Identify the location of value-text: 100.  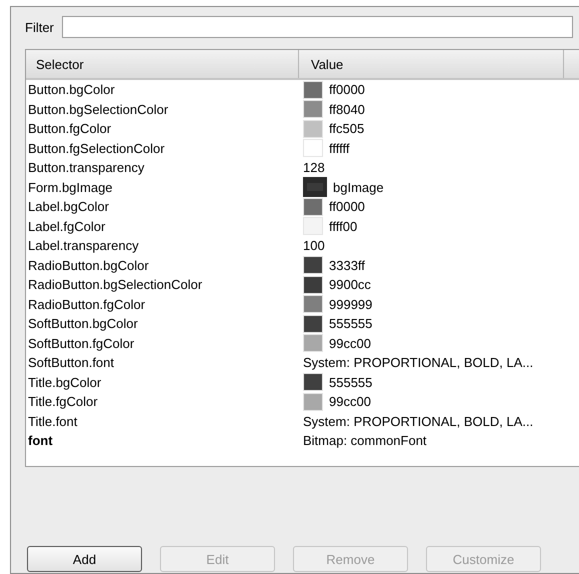
(314, 246).